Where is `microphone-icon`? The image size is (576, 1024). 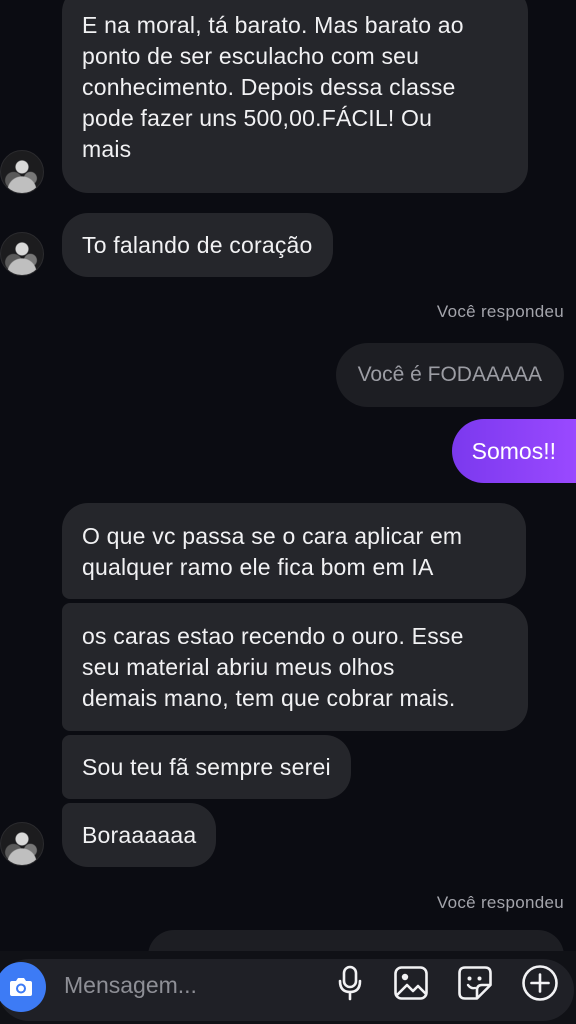
microphone-icon is located at coordinates (350, 983).